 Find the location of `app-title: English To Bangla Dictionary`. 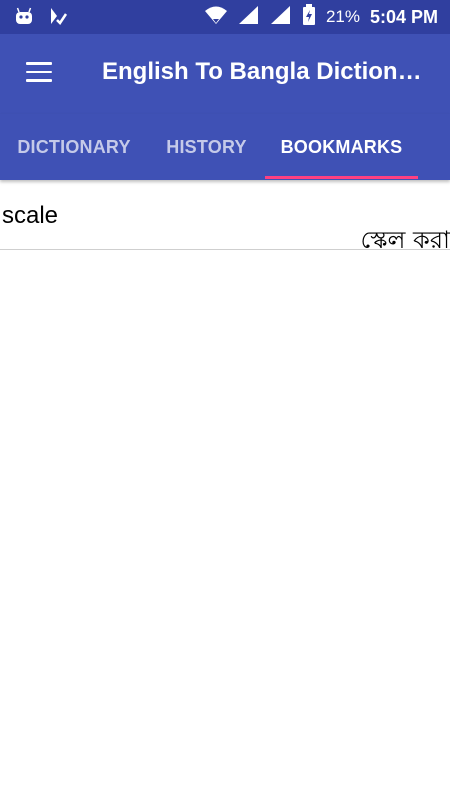

app-title: English To Bangla Dictionary is located at coordinates (267, 71).